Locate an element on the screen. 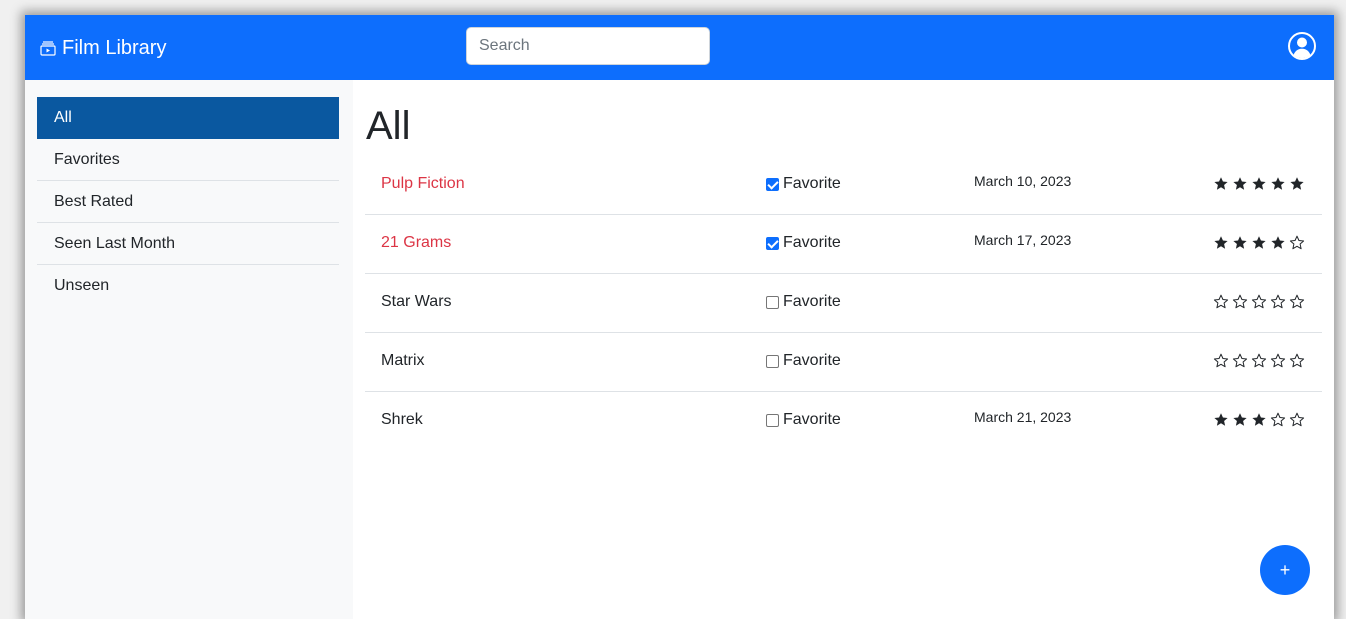 The height and width of the screenshot is (619, 1346). sidebar-item-favorites: Favorites is located at coordinates (188, 160).